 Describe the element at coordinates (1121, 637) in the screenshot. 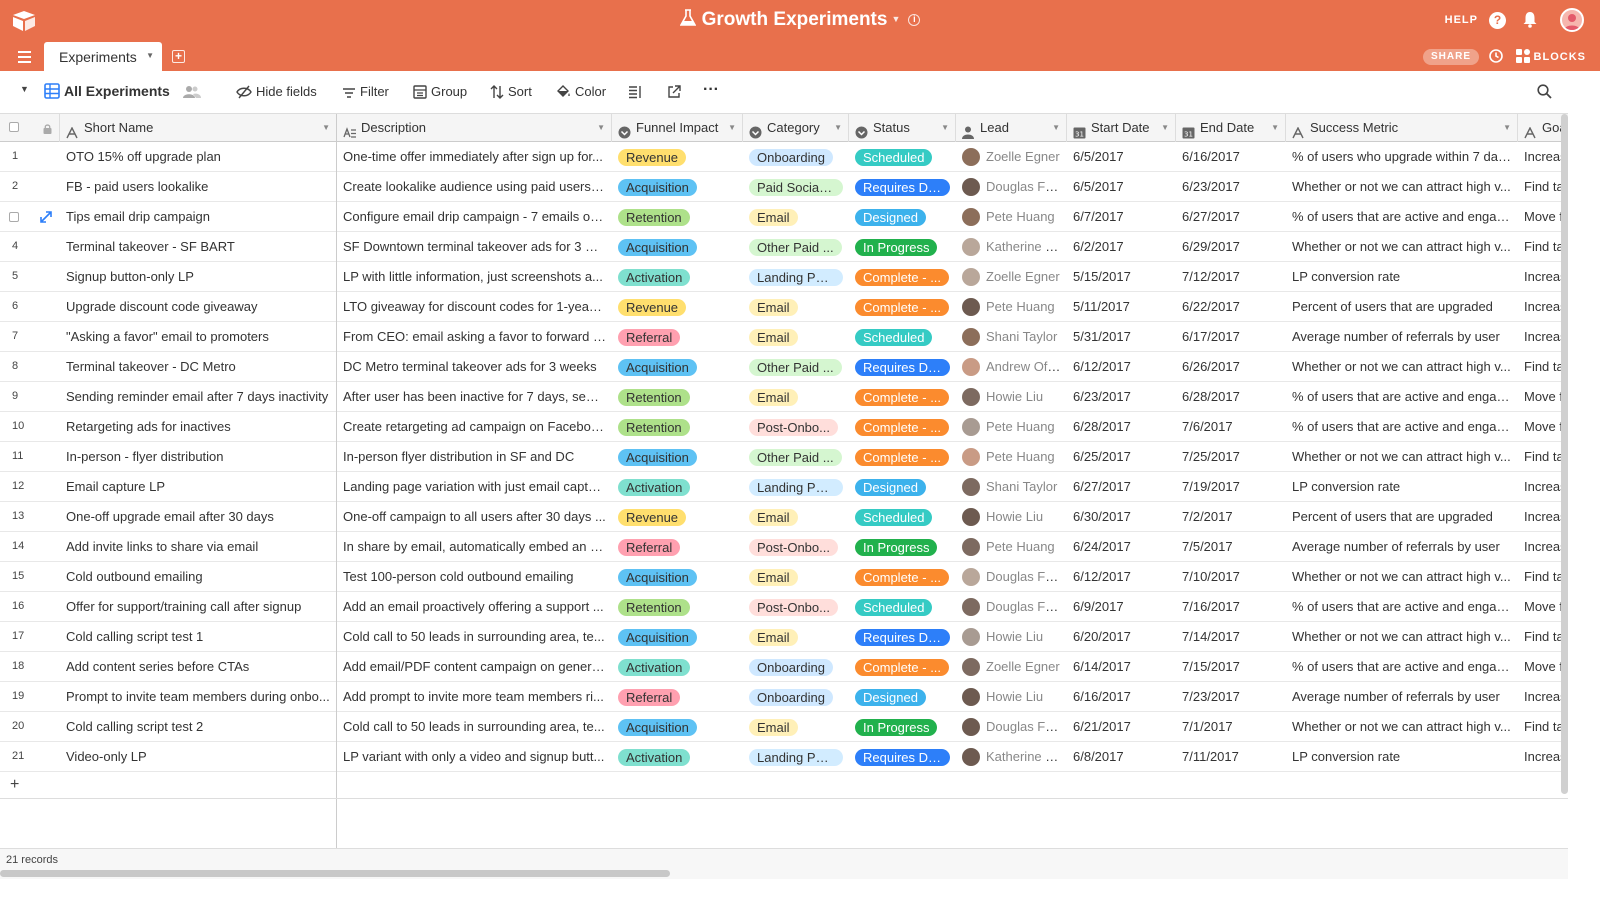

I see `cell-start-date: 6/20/2017` at that location.